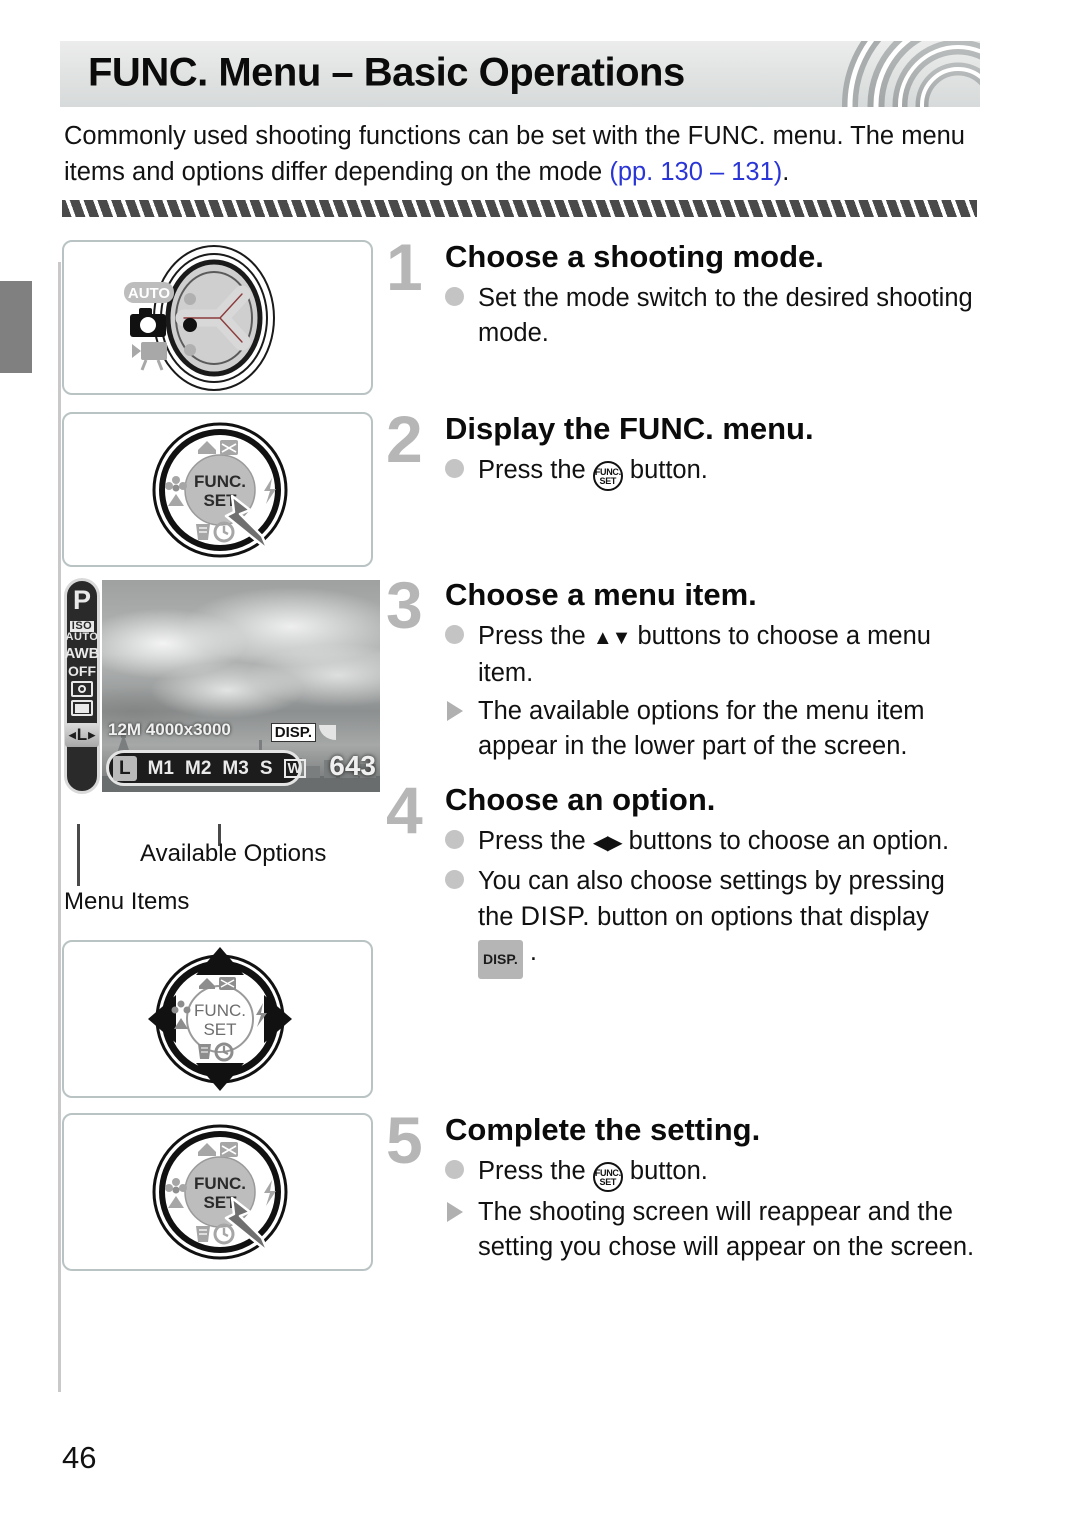 This screenshot has width=1080, height=1521. What do you see at coordinates (235, 768) in the screenshot?
I see `option-m3: M3` at bounding box center [235, 768].